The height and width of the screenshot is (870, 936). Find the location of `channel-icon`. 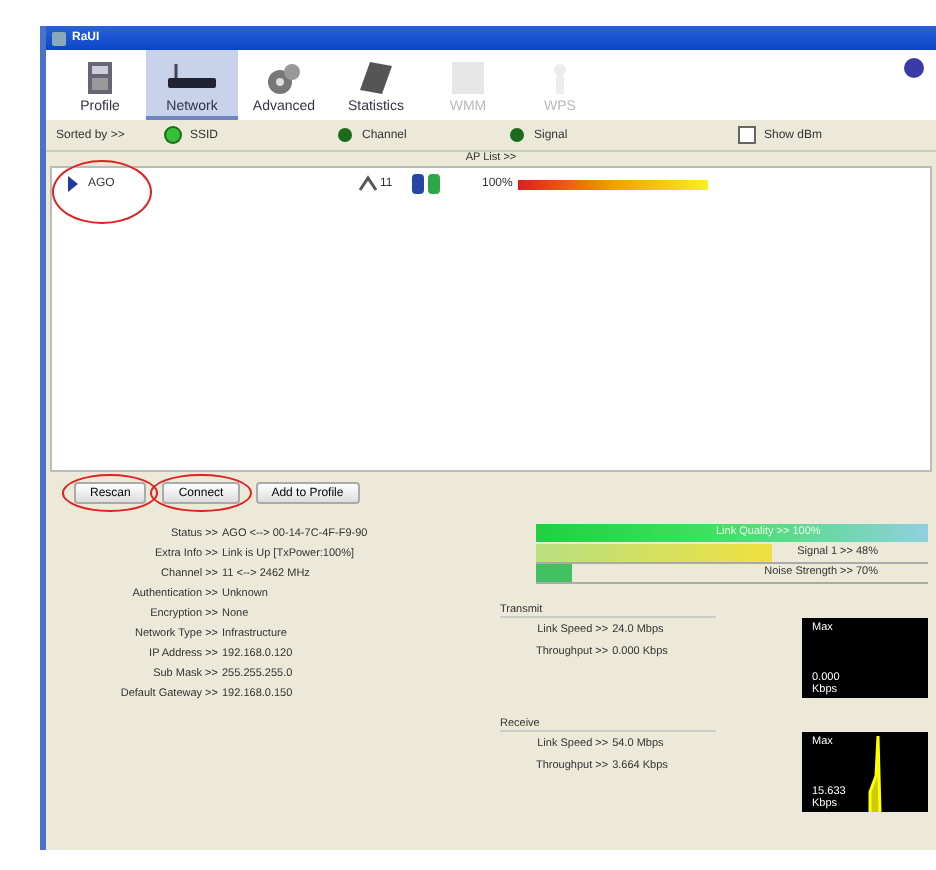

channel-icon is located at coordinates (368, 184).